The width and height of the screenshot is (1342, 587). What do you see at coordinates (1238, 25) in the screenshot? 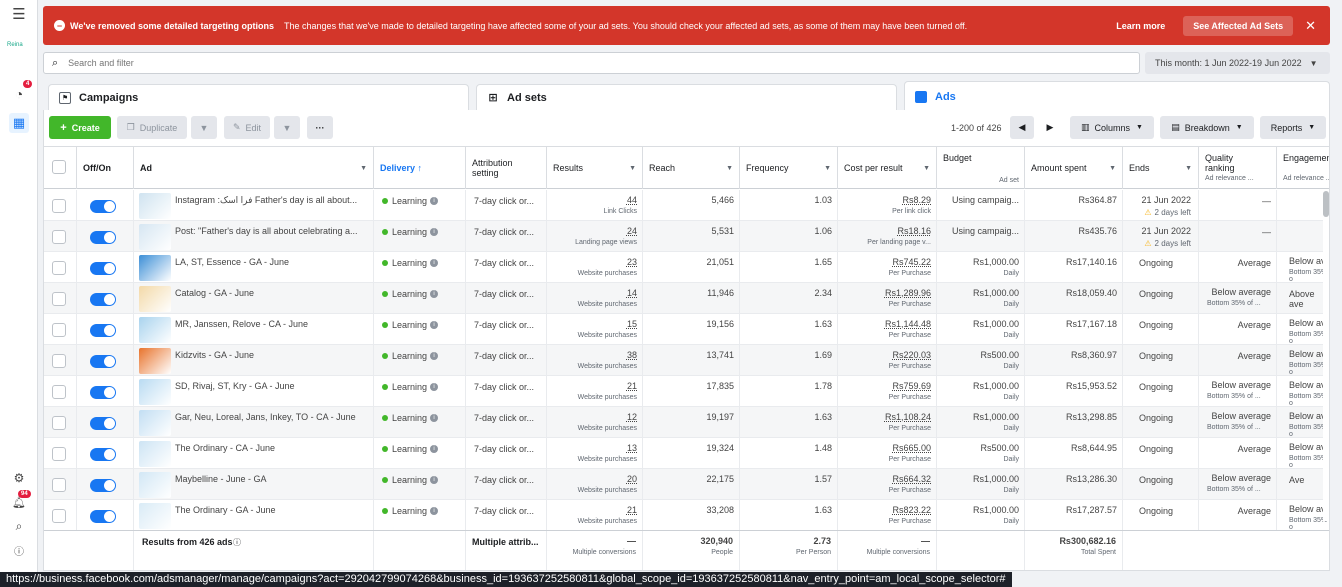
I see `see-affected-ad-sets-button: See Affected Ad Sets` at bounding box center [1238, 25].